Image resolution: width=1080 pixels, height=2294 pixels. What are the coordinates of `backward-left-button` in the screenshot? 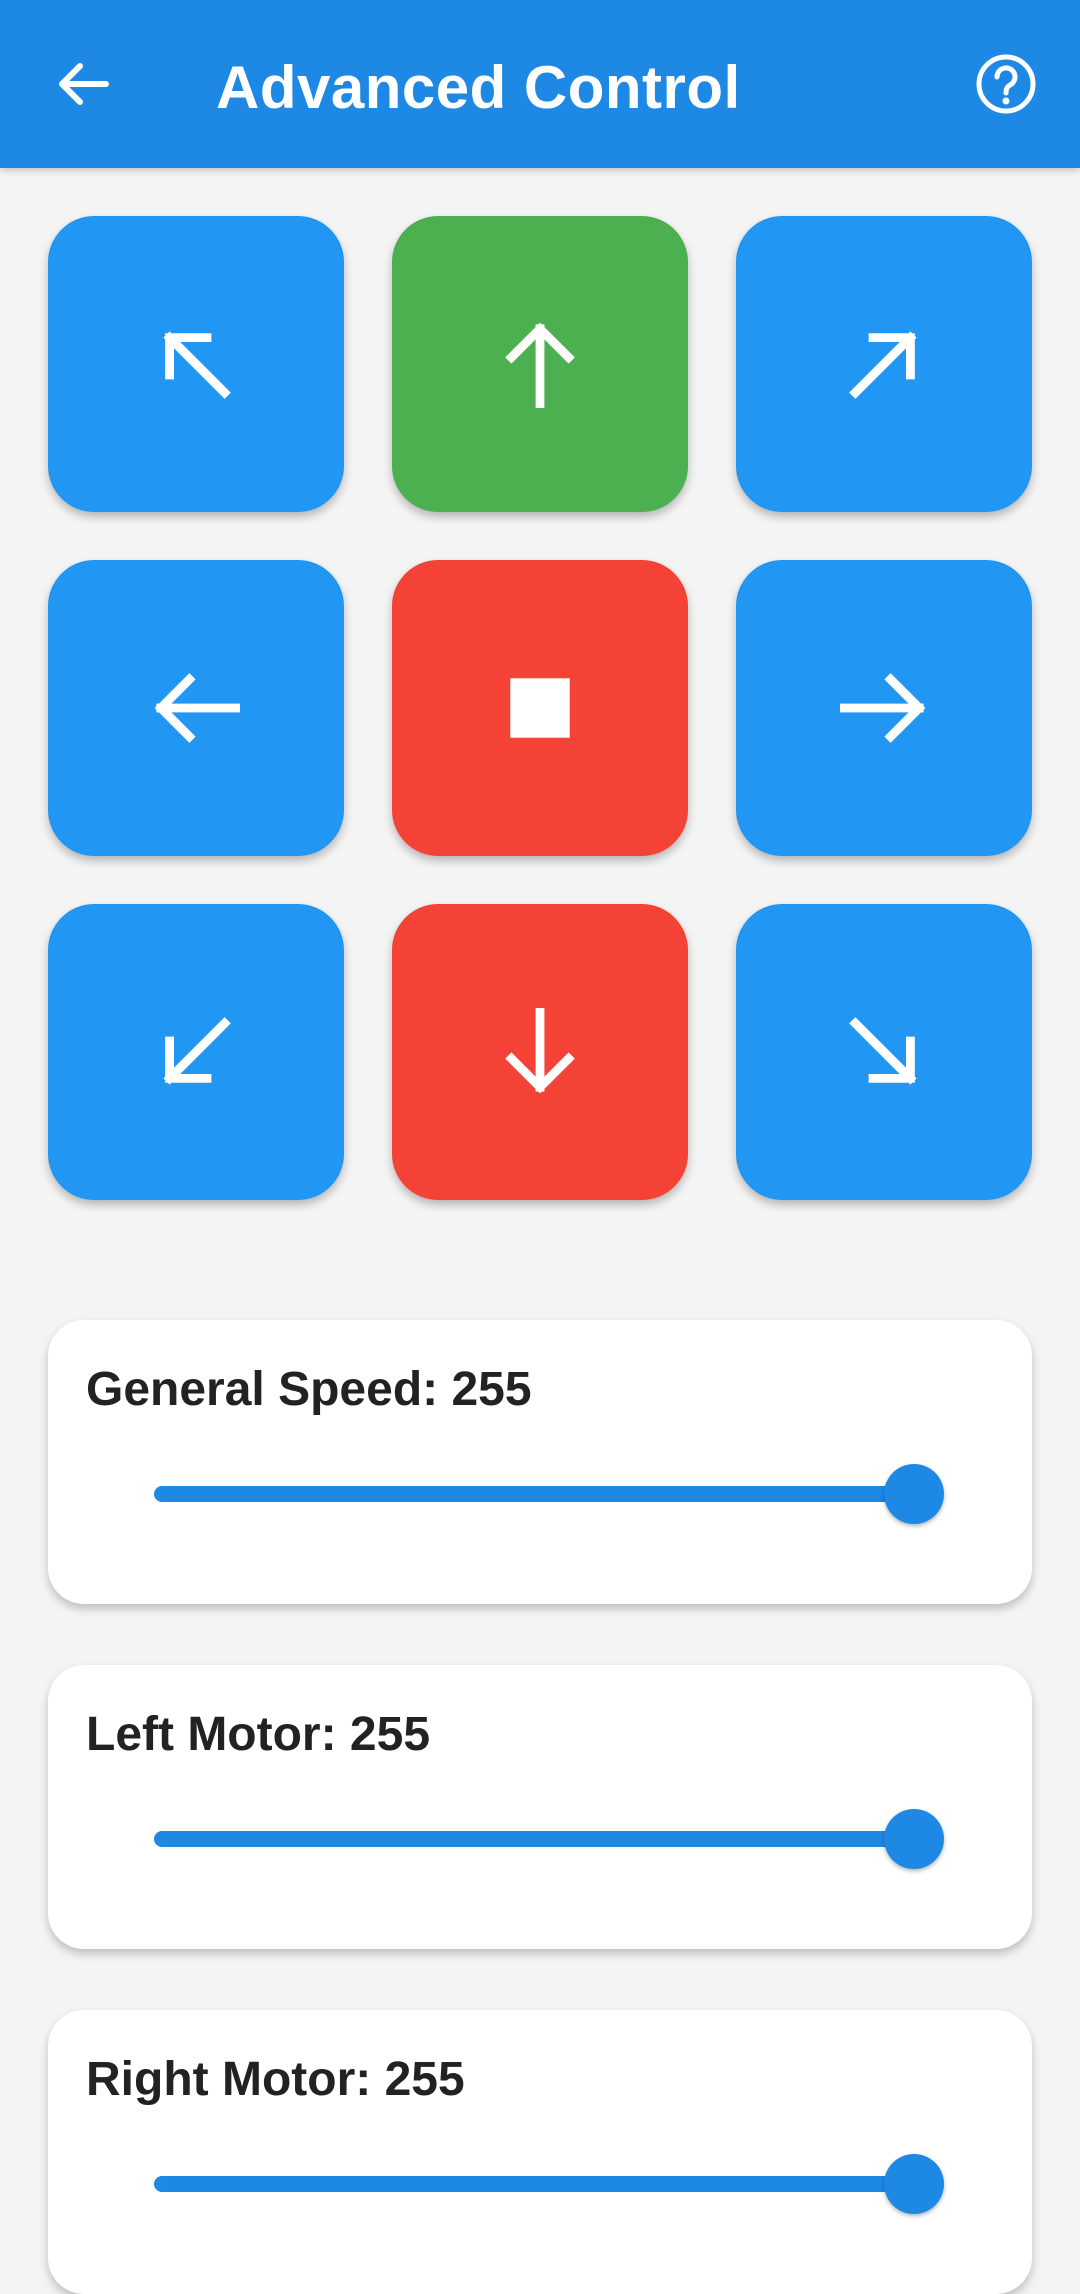 It's located at (196, 1052).